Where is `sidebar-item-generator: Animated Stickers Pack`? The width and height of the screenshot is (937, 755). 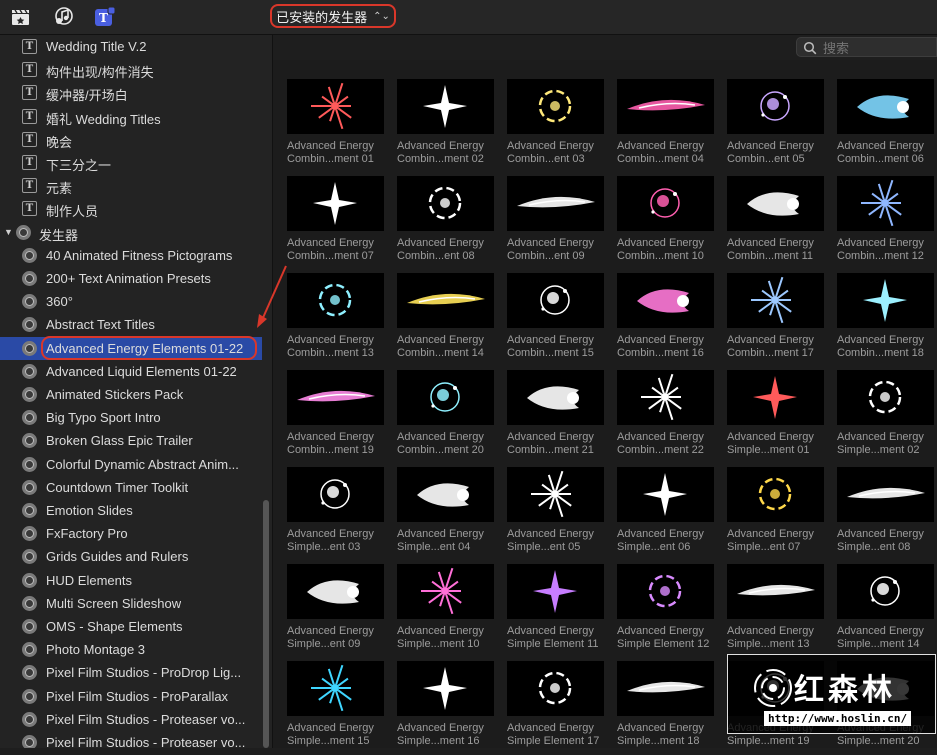 sidebar-item-generator: Animated Stickers Pack is located at coordinates (131, 394).